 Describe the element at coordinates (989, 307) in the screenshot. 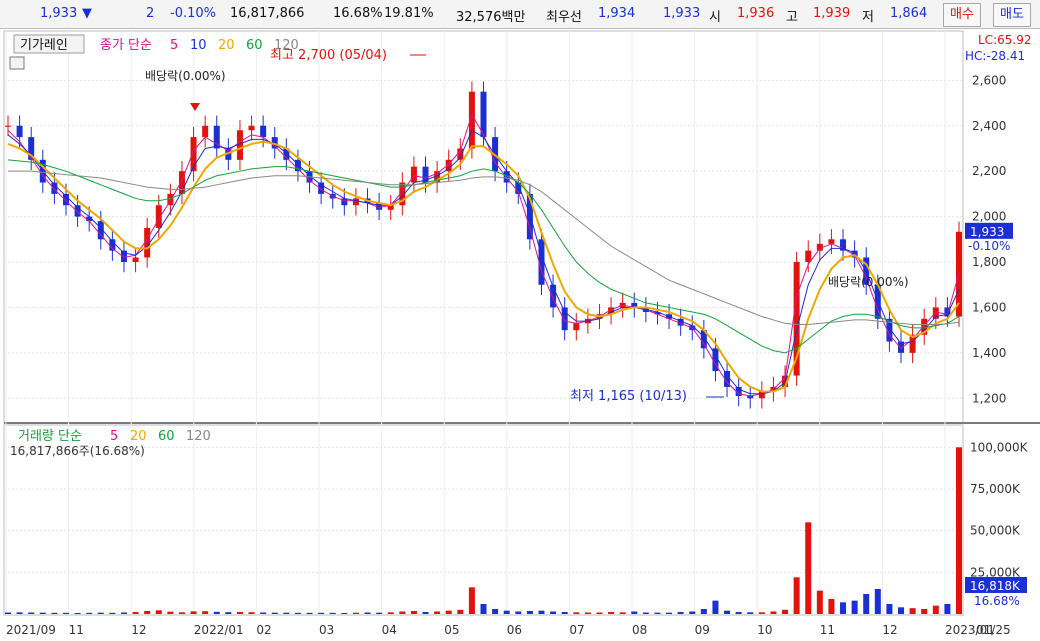

I see `price-tick-label: 1,600` at that location.